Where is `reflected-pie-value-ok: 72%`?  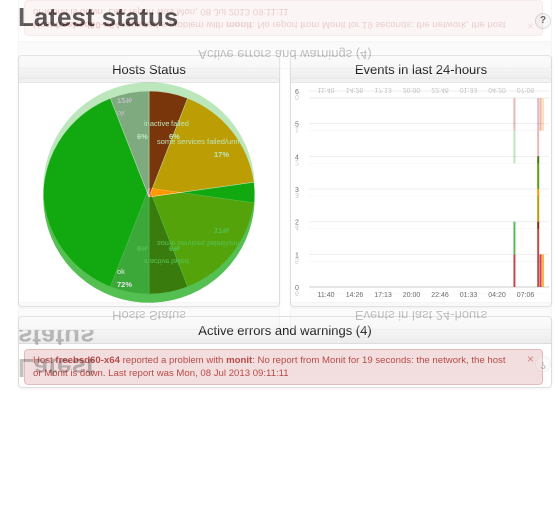
reflected-pie-value-ok: 72% is located at coordinates (124, 100).